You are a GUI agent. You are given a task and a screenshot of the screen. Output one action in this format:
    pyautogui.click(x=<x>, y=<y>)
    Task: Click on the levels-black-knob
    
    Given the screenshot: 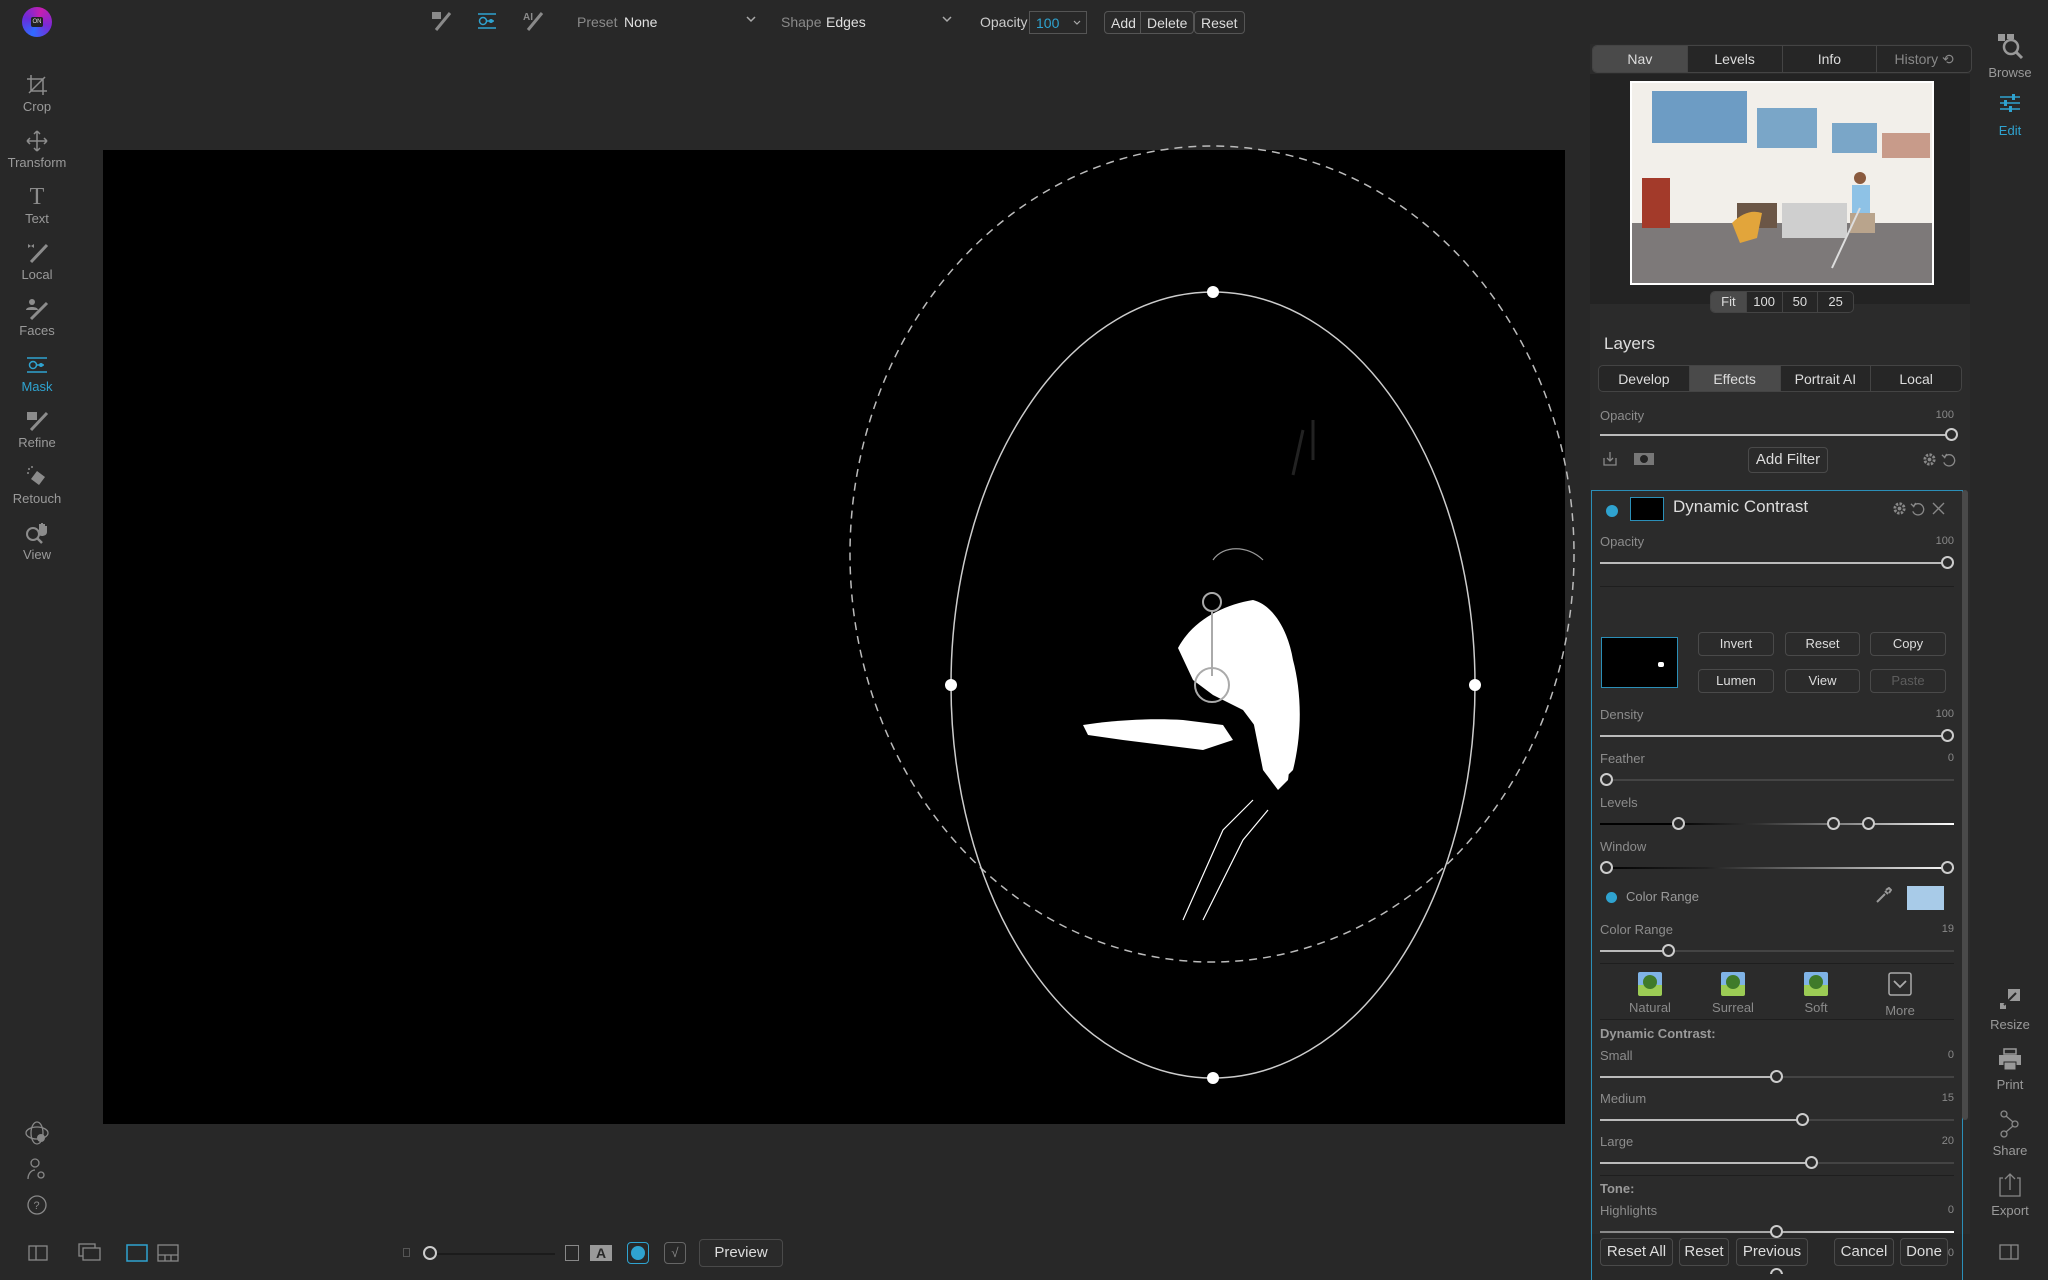 What is the action you would take?
    pyautogui.click(x=1678, y=823)
    